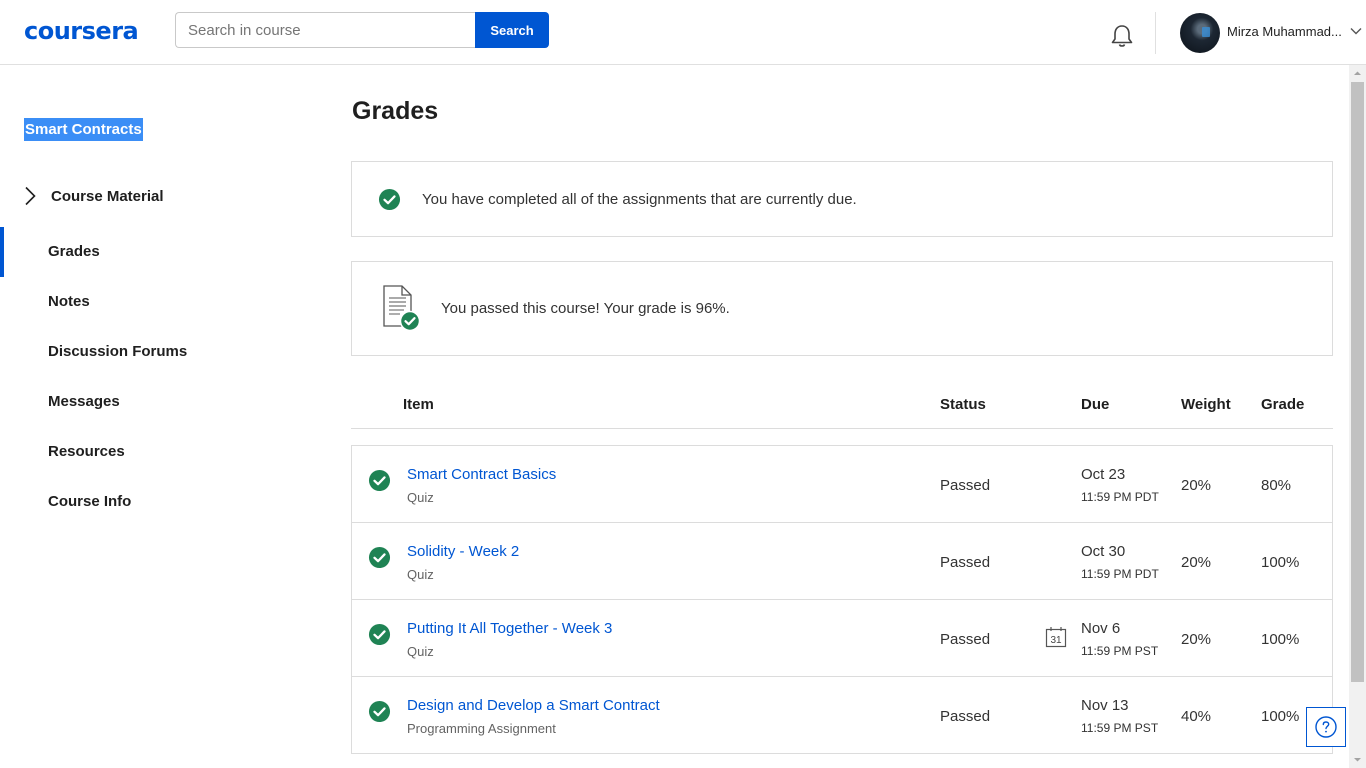 This screenshot has width=1366, height=768. I want to click on search-button: Search, so click(512, 30).